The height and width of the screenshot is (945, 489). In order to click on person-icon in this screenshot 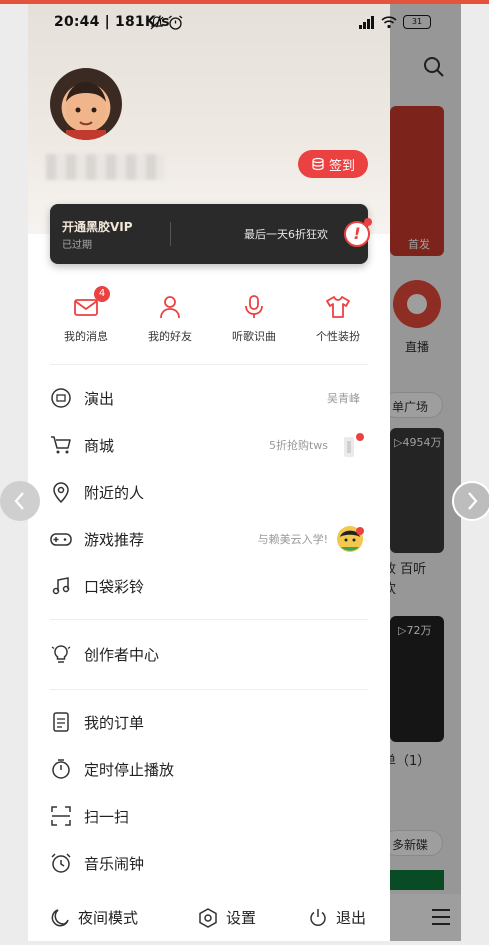, I will do `click(170, 307)`.